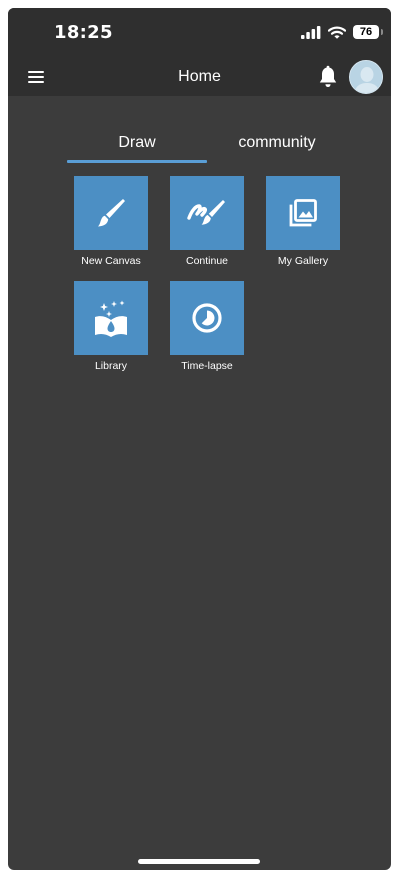 This screenshot has height=873, width=399. I want to click on new-canvas-tile, so click(111, 213).